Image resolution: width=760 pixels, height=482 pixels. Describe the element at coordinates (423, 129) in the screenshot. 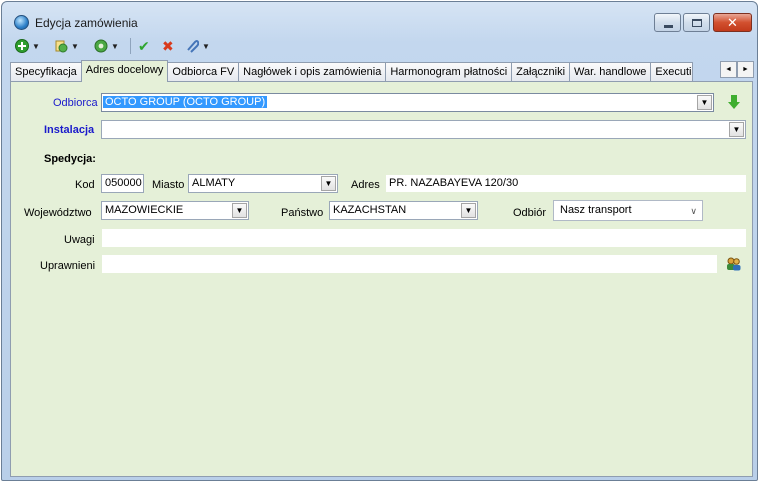

I see `instalacja-combo: ▼` at that location.